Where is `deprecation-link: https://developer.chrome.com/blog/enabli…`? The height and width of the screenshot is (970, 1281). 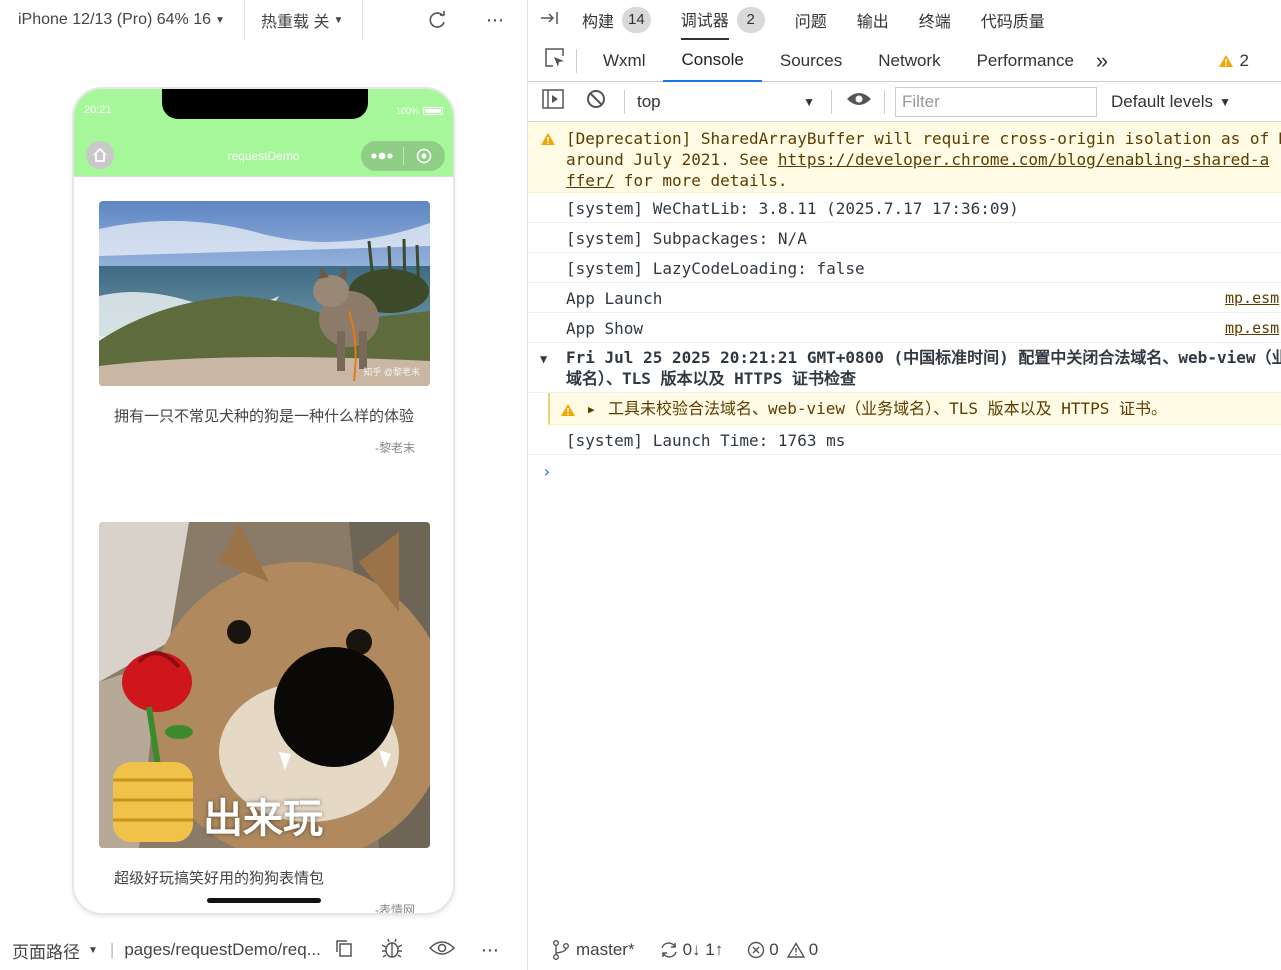
deprecation-link: https://developer.chrome.com/blog/enabli… is located at coordinates (1023, 159).